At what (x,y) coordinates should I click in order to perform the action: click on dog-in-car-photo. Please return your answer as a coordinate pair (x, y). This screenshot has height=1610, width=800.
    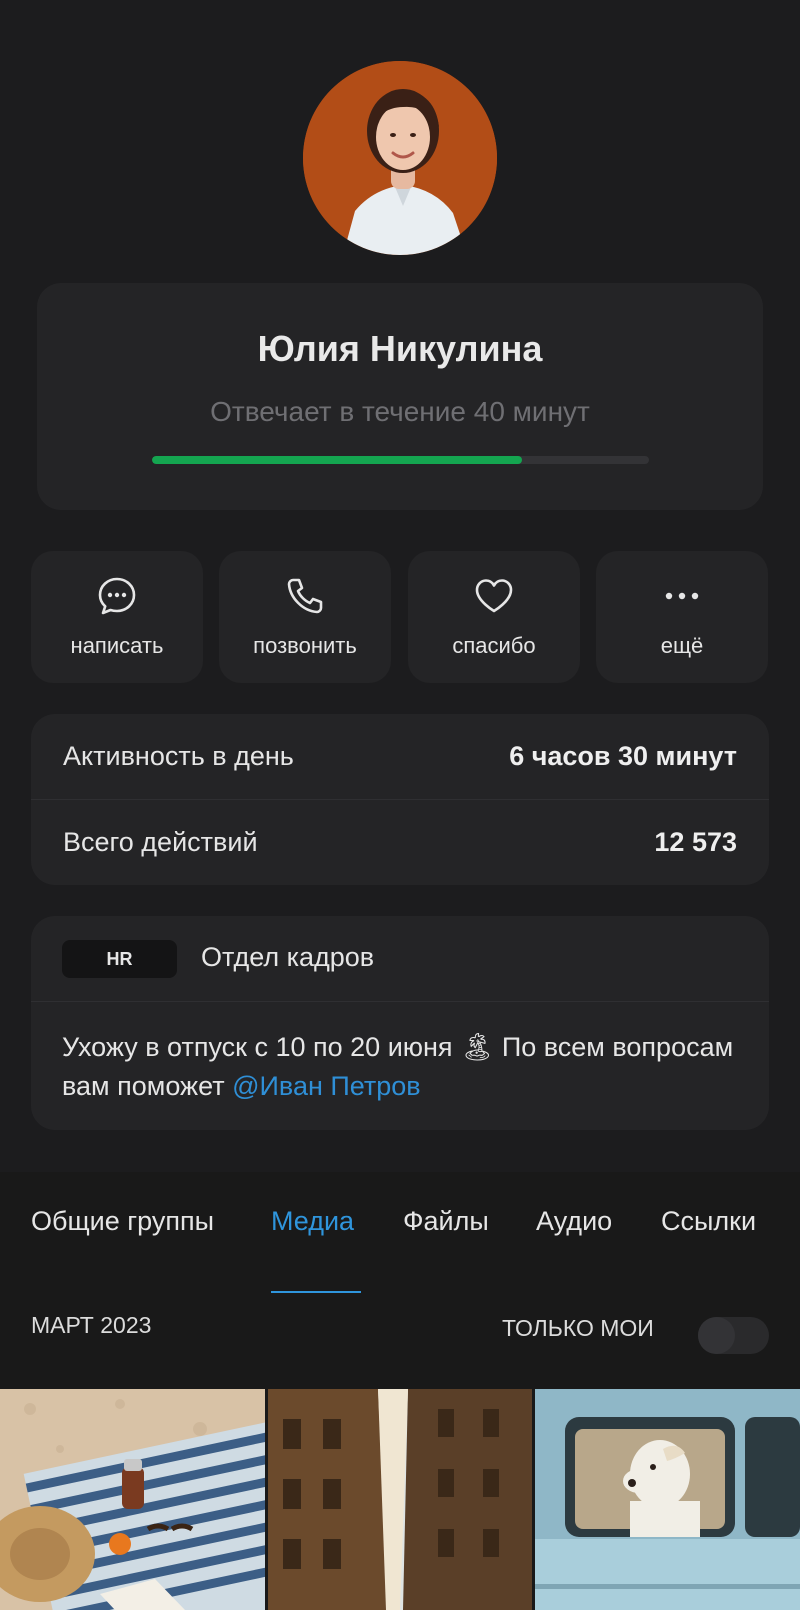
    Looking at the image, I should click on (667, 1499).